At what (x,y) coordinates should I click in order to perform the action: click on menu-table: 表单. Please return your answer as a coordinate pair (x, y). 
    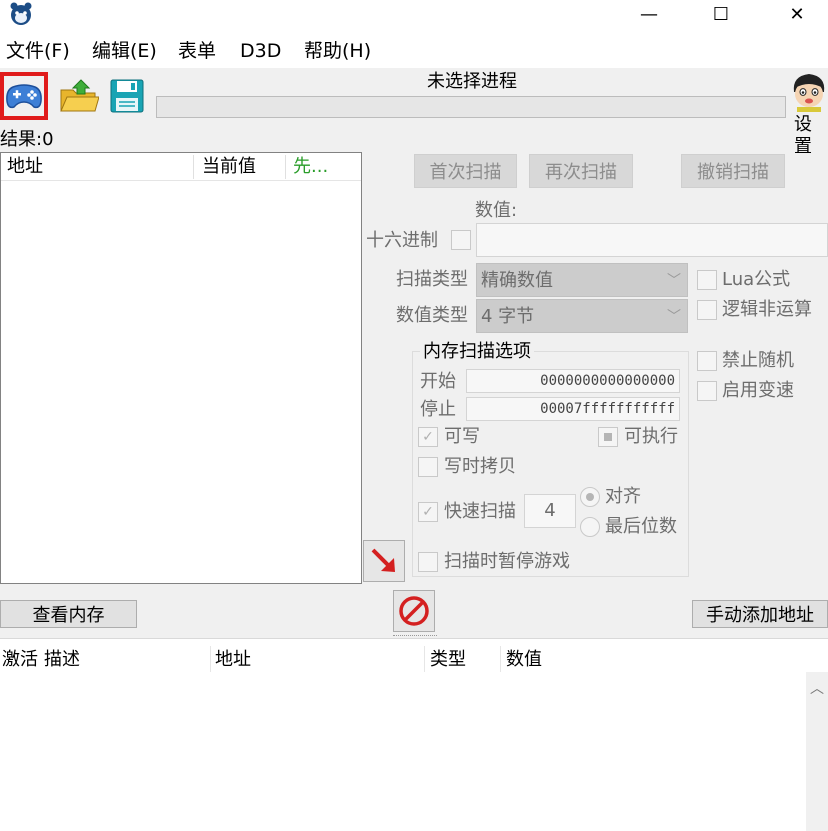
    Looking at the image, I should click on (197, 51).